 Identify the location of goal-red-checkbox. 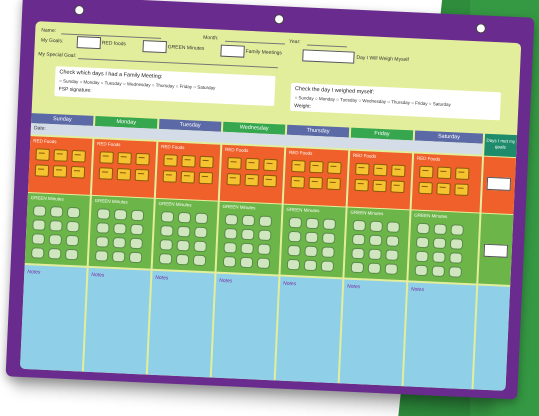
(499, 183).